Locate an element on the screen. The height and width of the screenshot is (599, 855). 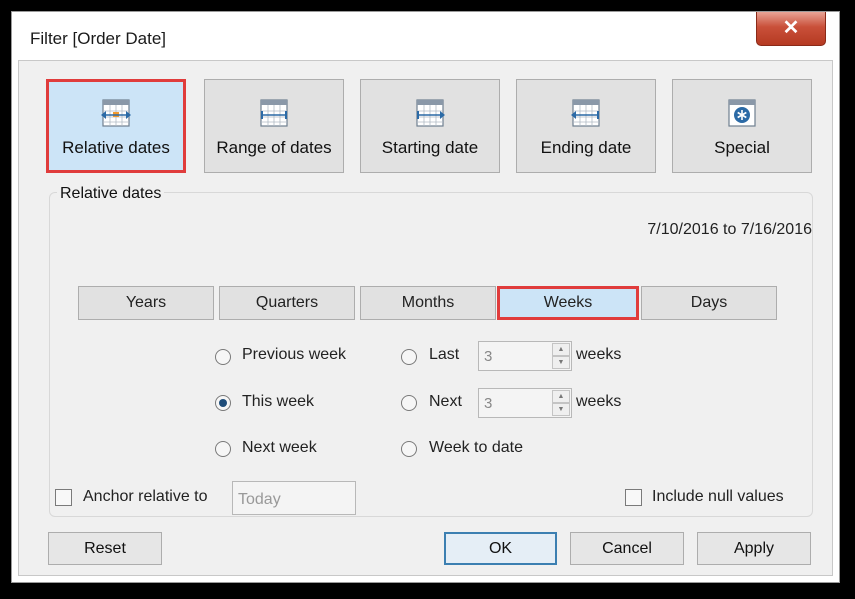
next-n-value: 3 is located at coordinates (488, 403).